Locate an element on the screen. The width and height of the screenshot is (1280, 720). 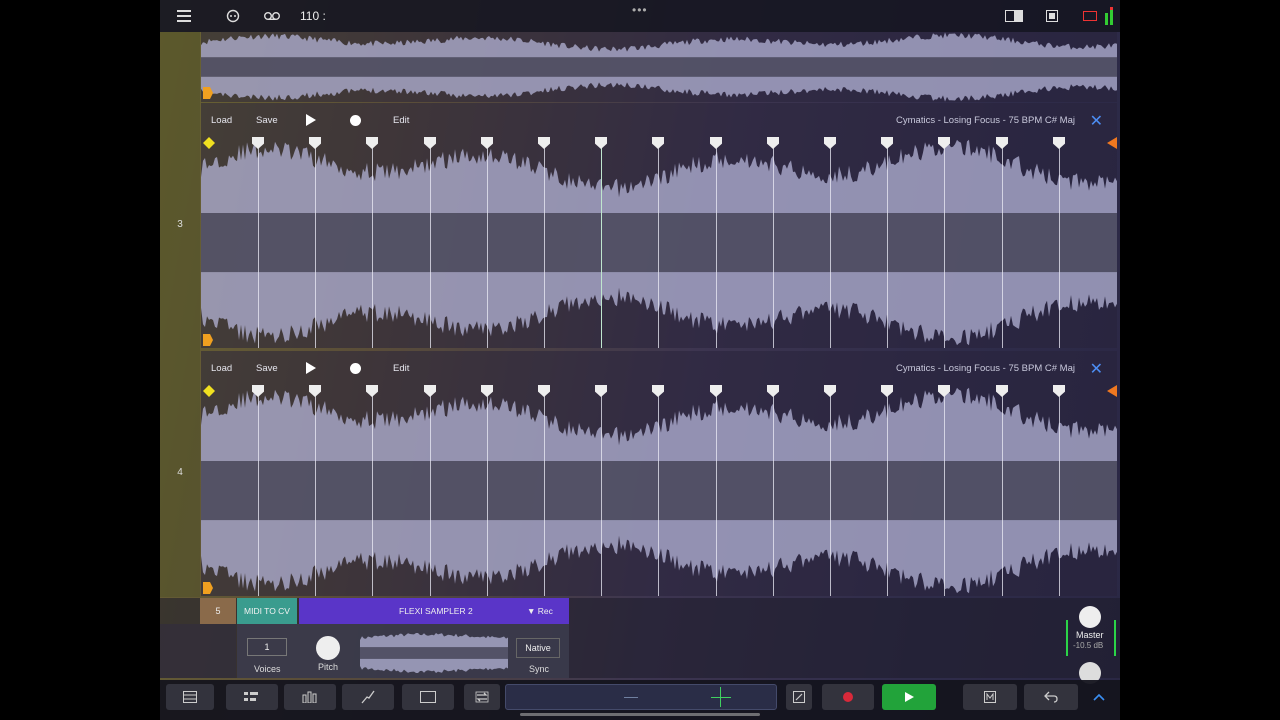
track-5-strip is located at coordinates (198, 651).